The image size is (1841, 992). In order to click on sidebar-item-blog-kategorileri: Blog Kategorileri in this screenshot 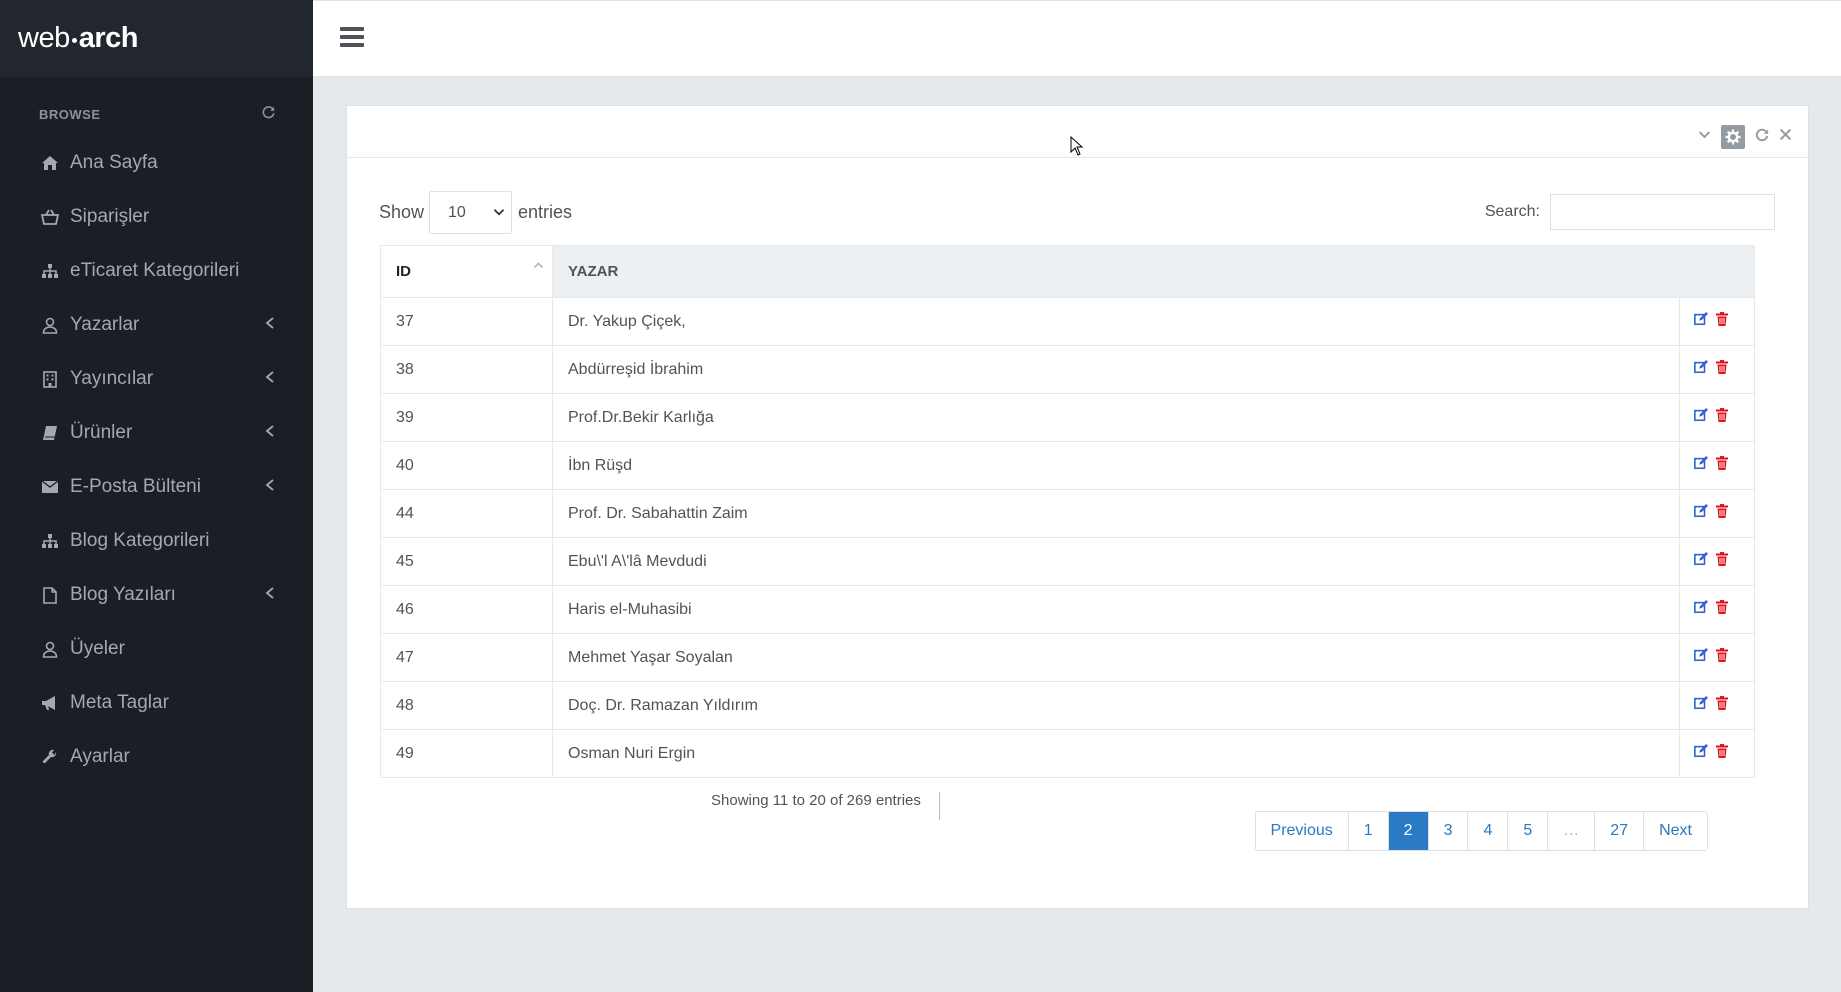, I will do `click(156, 541)`.